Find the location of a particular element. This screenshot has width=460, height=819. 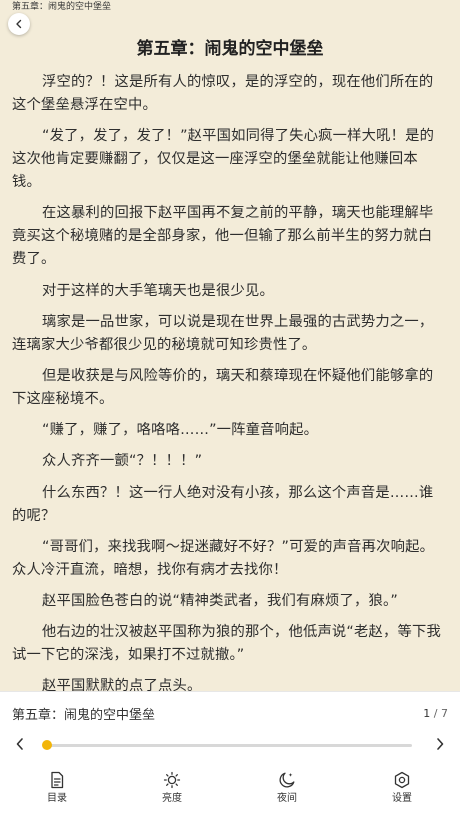

settings-label: 设置 is located at coordinates (402, 798).